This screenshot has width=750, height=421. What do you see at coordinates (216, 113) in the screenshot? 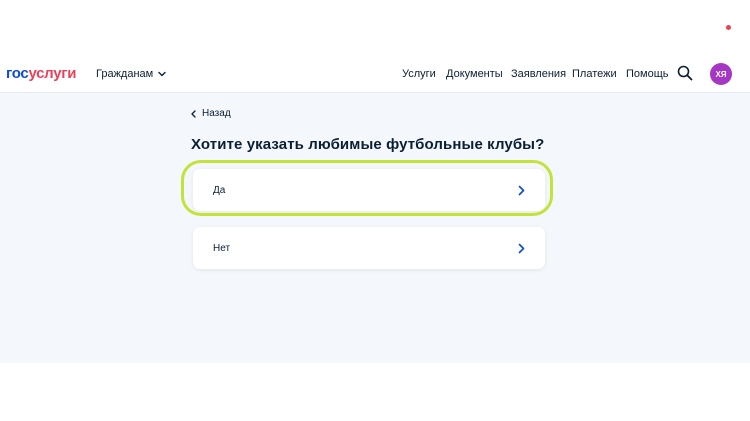
I see `back-label: Назад` at bounding box center [216, 113].